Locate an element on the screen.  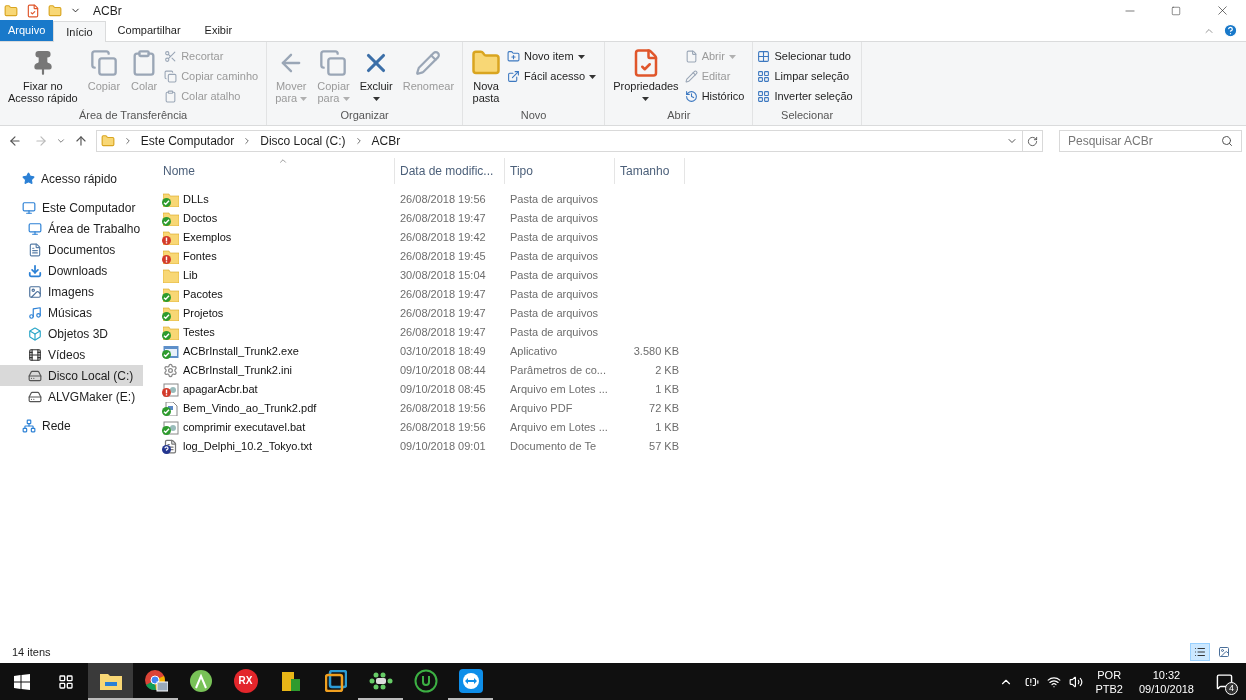
file-row: Projetos 26/08/2018 19:47 Pasta de arquivos is located at coordinates (702, 313).